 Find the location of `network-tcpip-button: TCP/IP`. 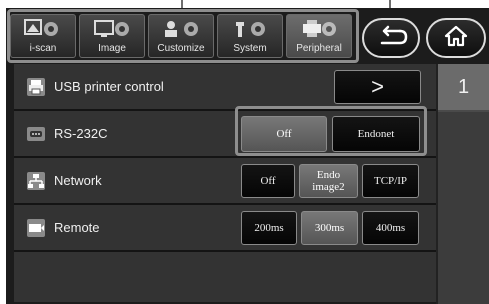

network-tcpip-button: TCP/IP is located at coordinates (390, 181).